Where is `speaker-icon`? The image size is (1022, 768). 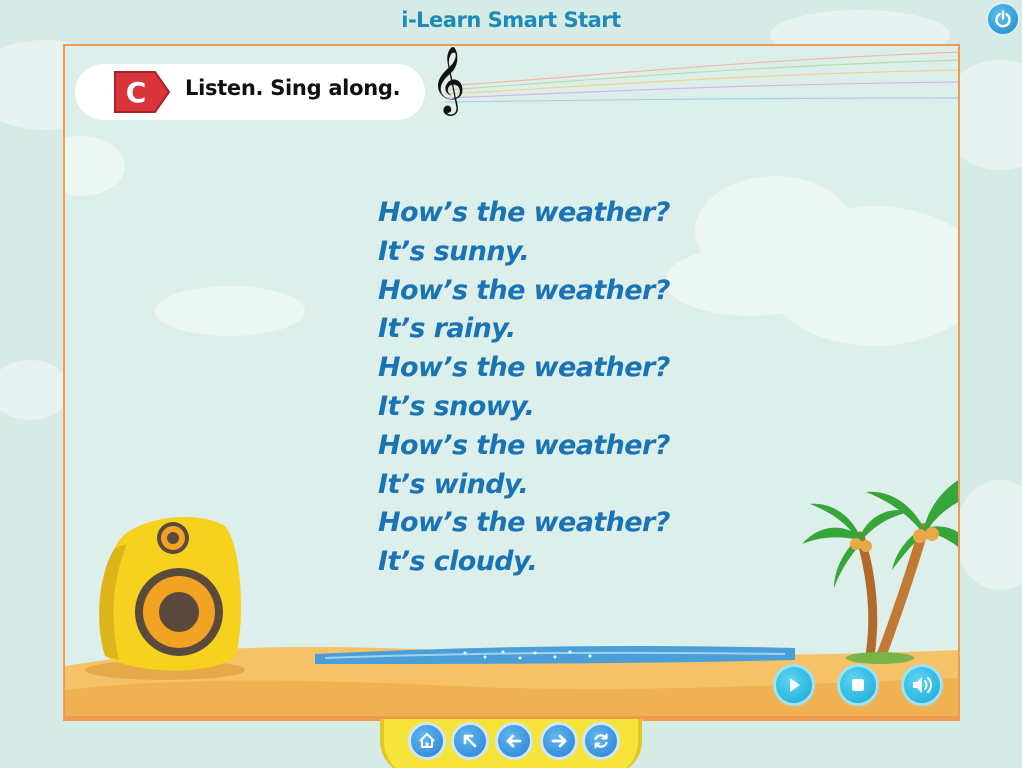
speaker-icon is located at coordinates (922, 685).